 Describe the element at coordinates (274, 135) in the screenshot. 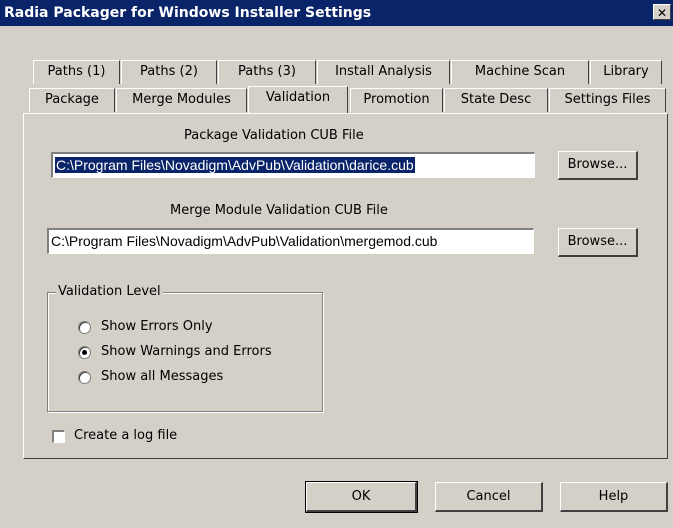

I see `package-cub-label: Package Validation CUB File` at that location.